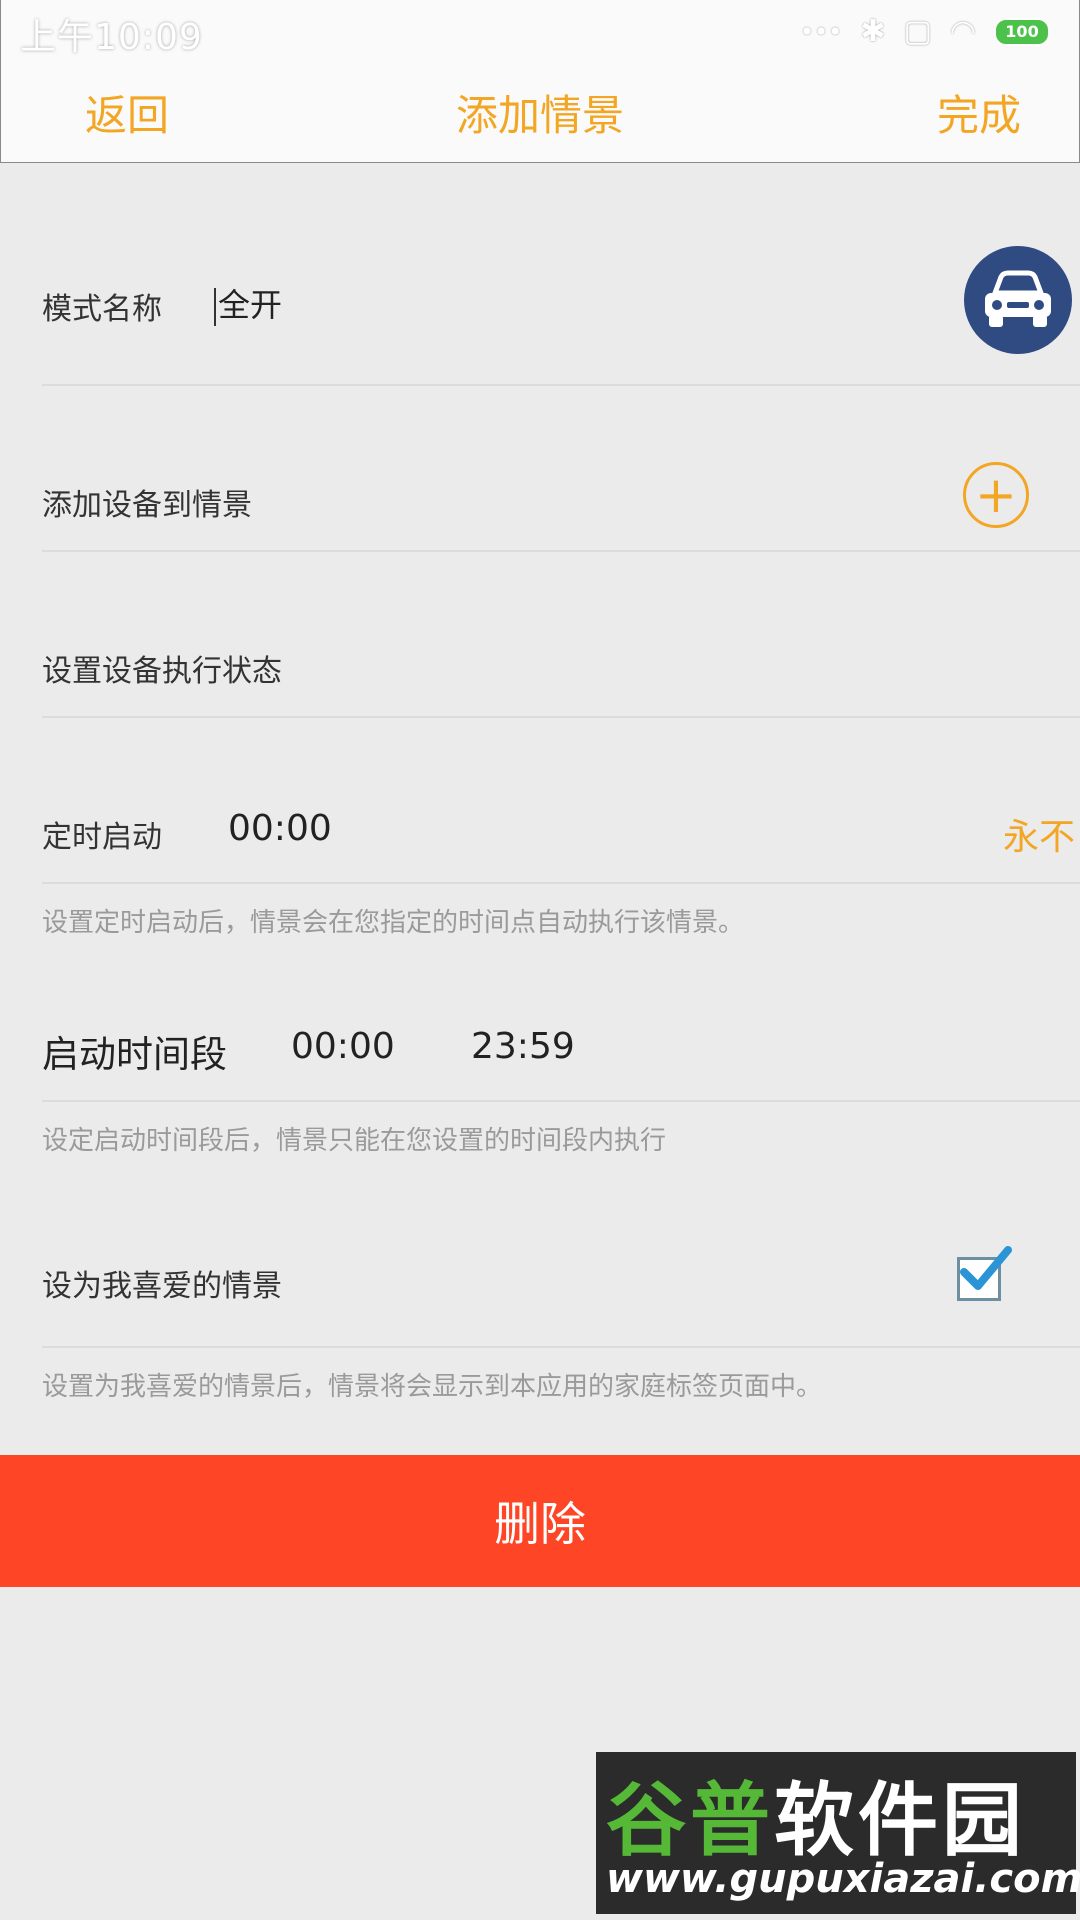 This screenshot has height=1920, width=1080. What do you see at coordinates (354, 1141) in the screenshot?
I see `period-hint: 设定启动时间段后，情景只能在您设置的时间段内执行` at bounding box center [354, 1141].